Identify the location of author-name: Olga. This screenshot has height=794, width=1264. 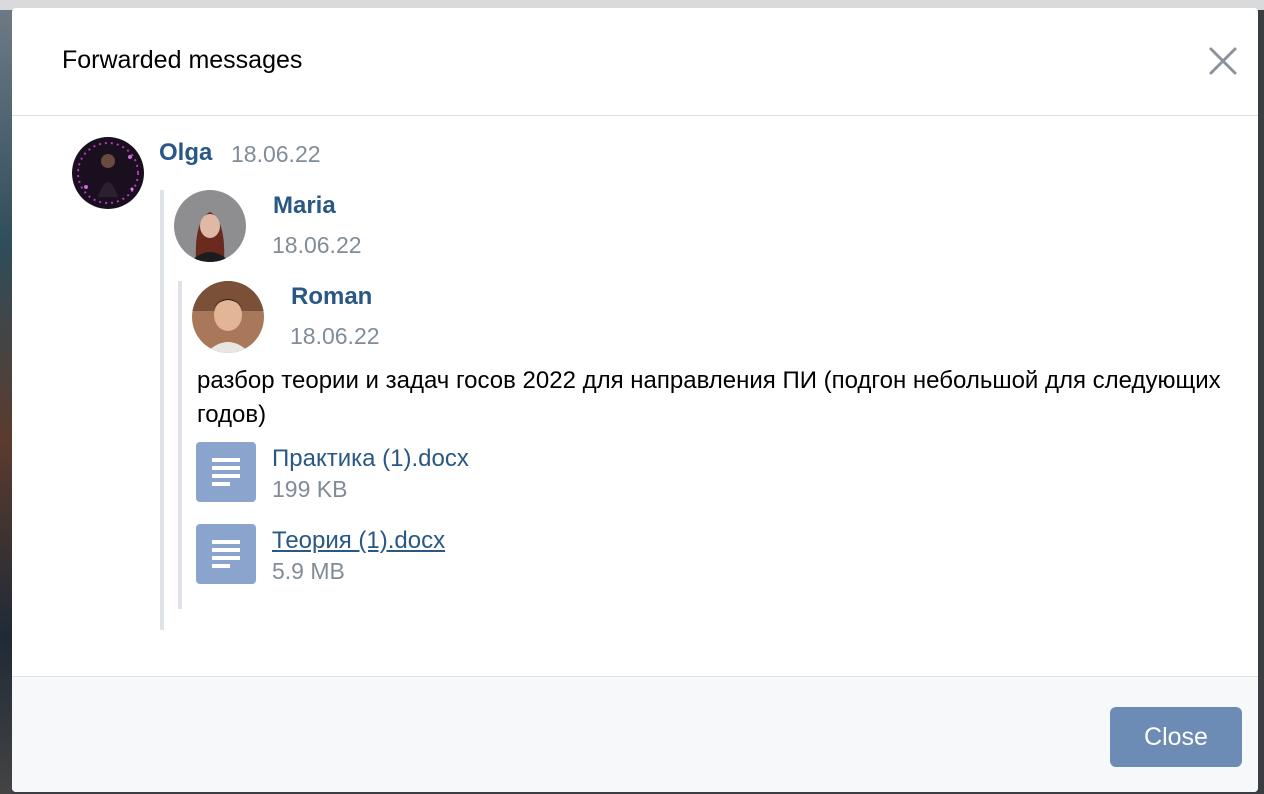
(185, 153).